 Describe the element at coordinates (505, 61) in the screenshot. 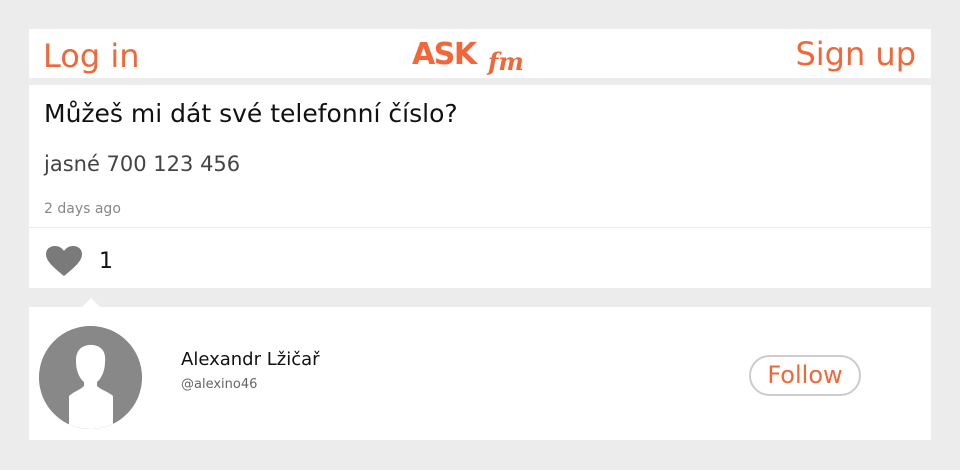

I see `logo-fm-text: fm` at that location.